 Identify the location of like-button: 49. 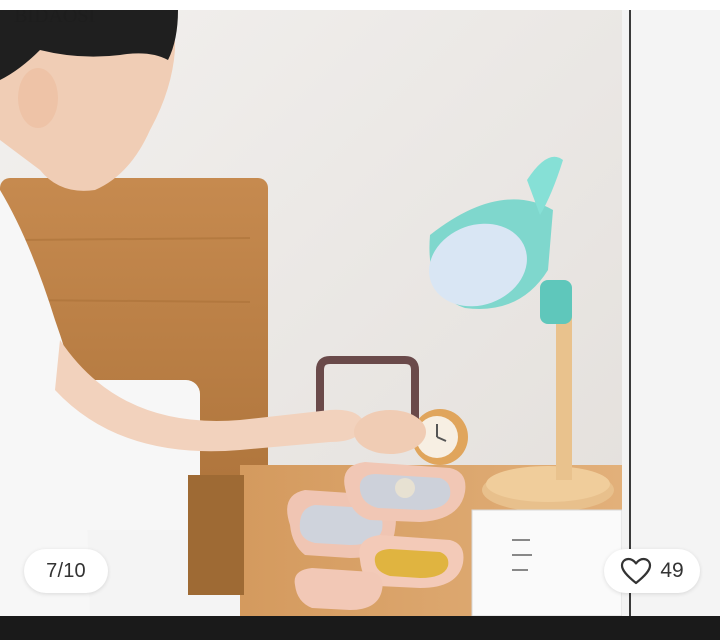
(652, 571).